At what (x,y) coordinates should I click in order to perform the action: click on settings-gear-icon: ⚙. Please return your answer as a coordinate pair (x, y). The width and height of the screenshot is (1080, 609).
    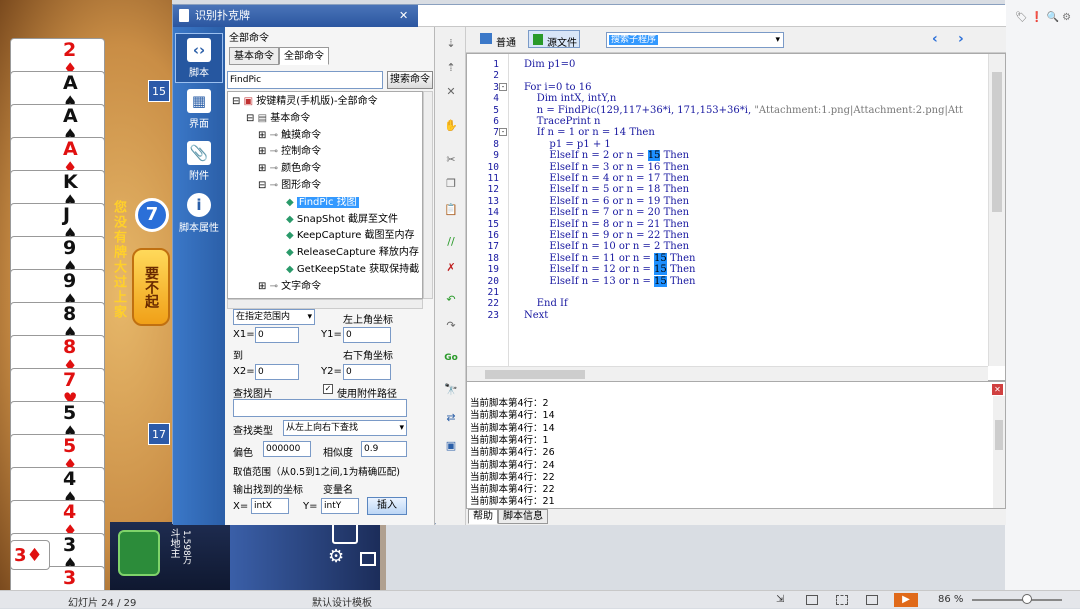
    Looking at the image, I should click on (336, 556).